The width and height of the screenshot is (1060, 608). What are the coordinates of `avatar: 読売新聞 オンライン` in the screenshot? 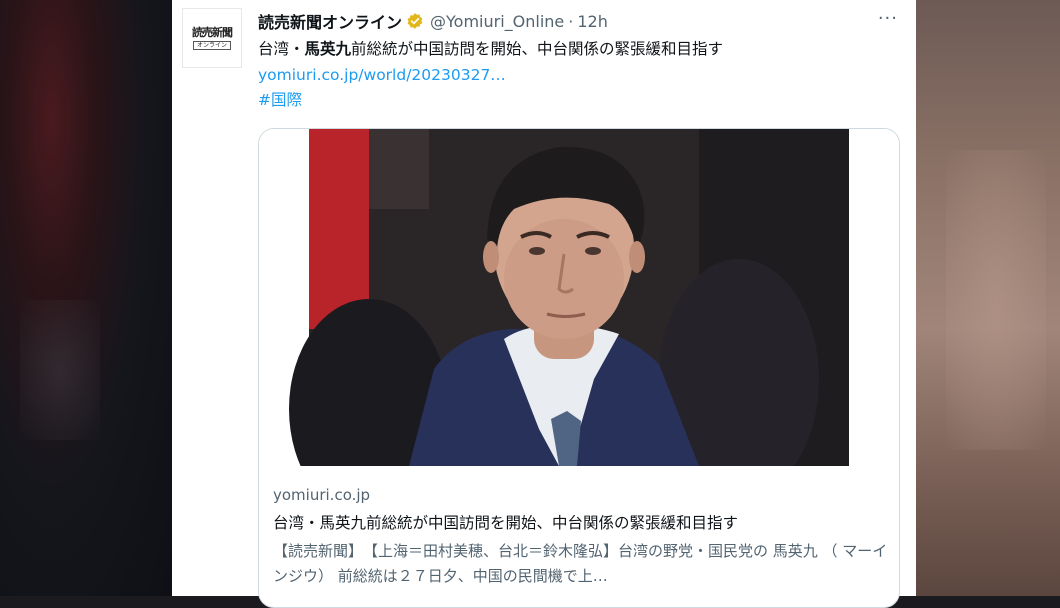 It's located at (212, 38).